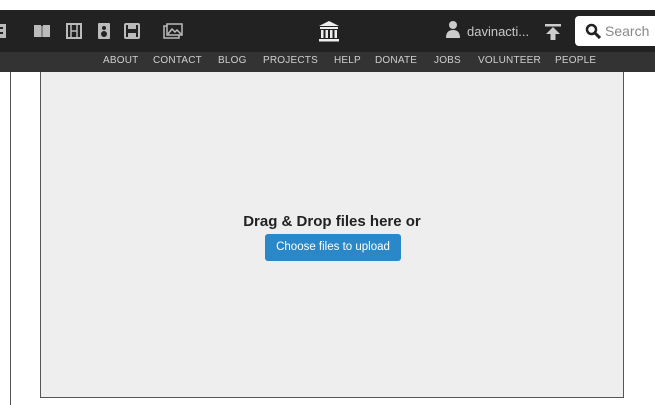  Describe the element at coordinates (509, 60) in the screenshot. I see `nav-volunteer: VOLUNTEER` at that location.